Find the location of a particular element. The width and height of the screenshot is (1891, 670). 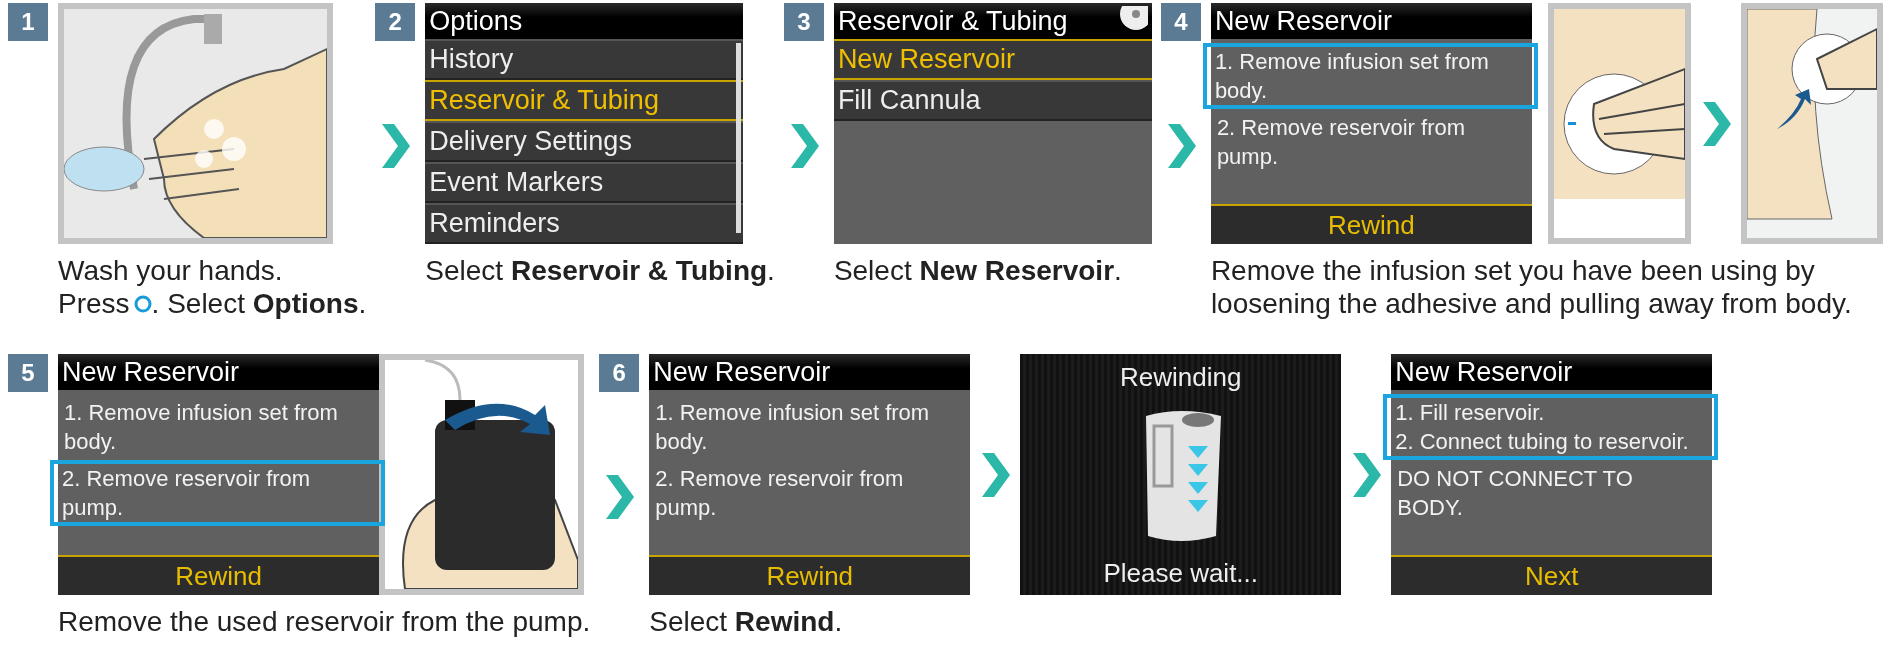

menu-item: Event Markers is located at coordinates (584, 182).